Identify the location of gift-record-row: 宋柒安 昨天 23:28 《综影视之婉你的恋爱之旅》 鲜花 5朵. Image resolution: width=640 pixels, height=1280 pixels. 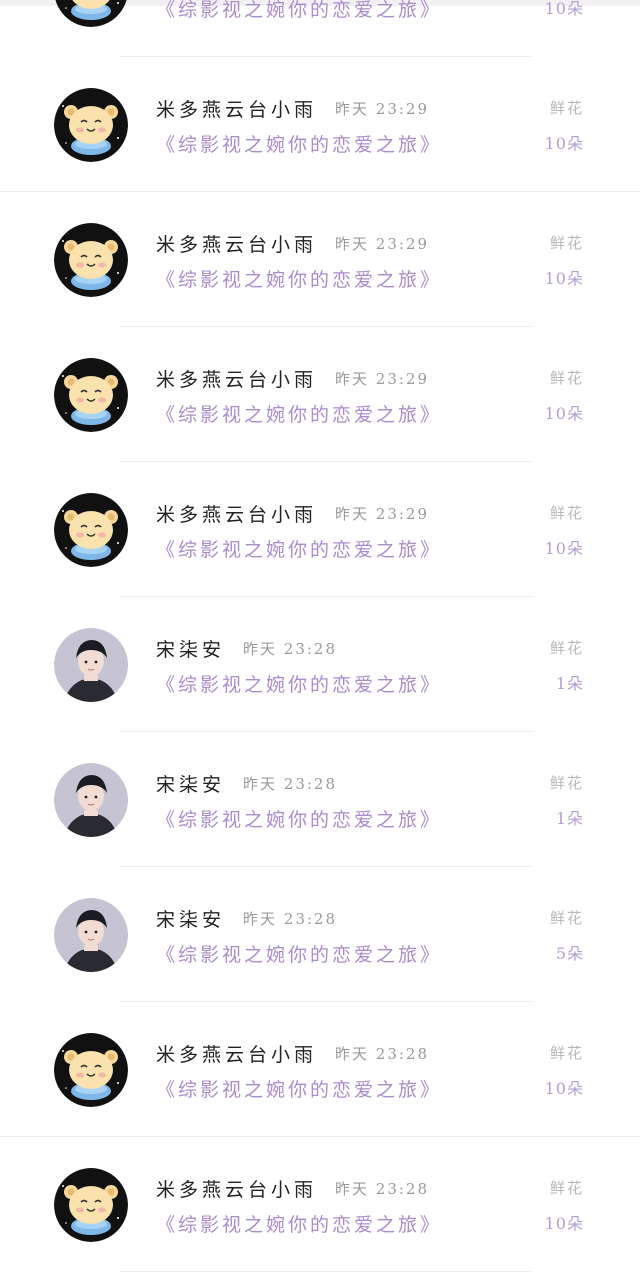
(320, 934).